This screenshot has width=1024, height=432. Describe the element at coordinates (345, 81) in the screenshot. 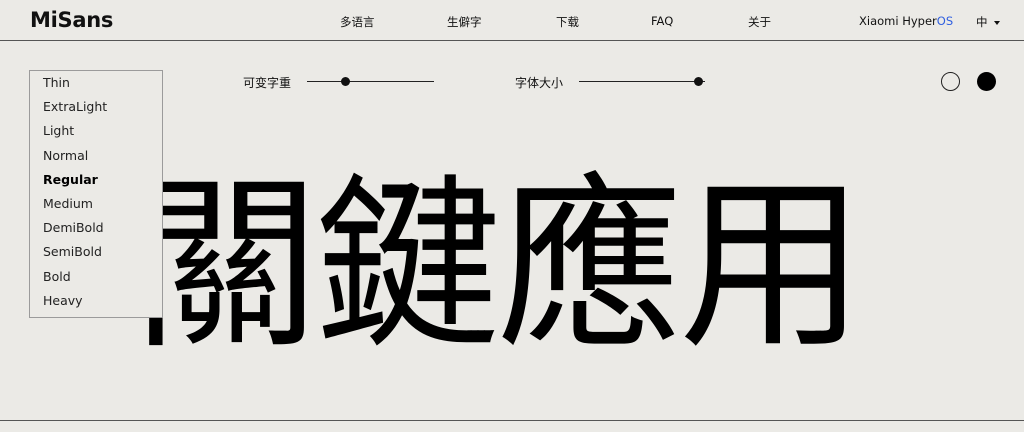

I see `variable-weight-slider-handle` at that location.